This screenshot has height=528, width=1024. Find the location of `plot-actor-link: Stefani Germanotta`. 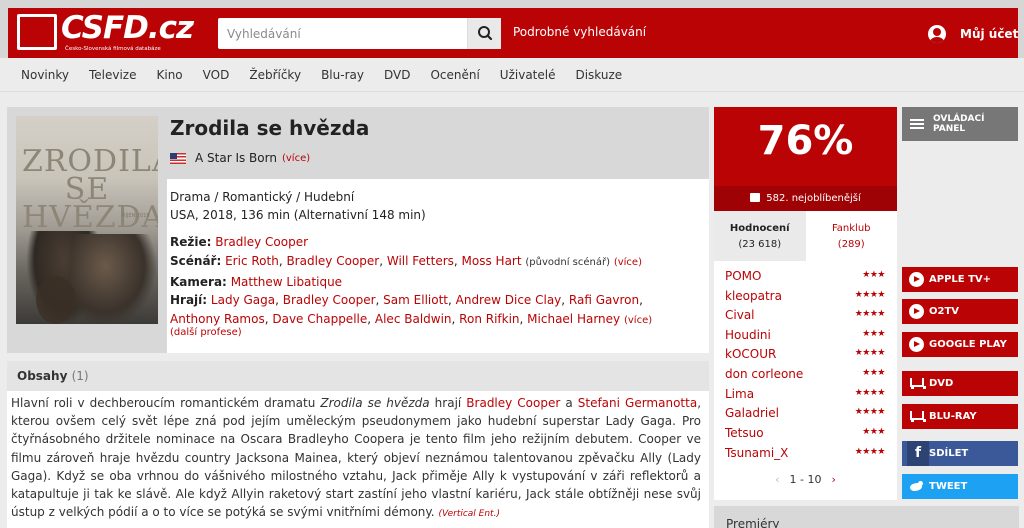

plot-actor-link: Stefani Germanotta is located at coordinates (637, 403).